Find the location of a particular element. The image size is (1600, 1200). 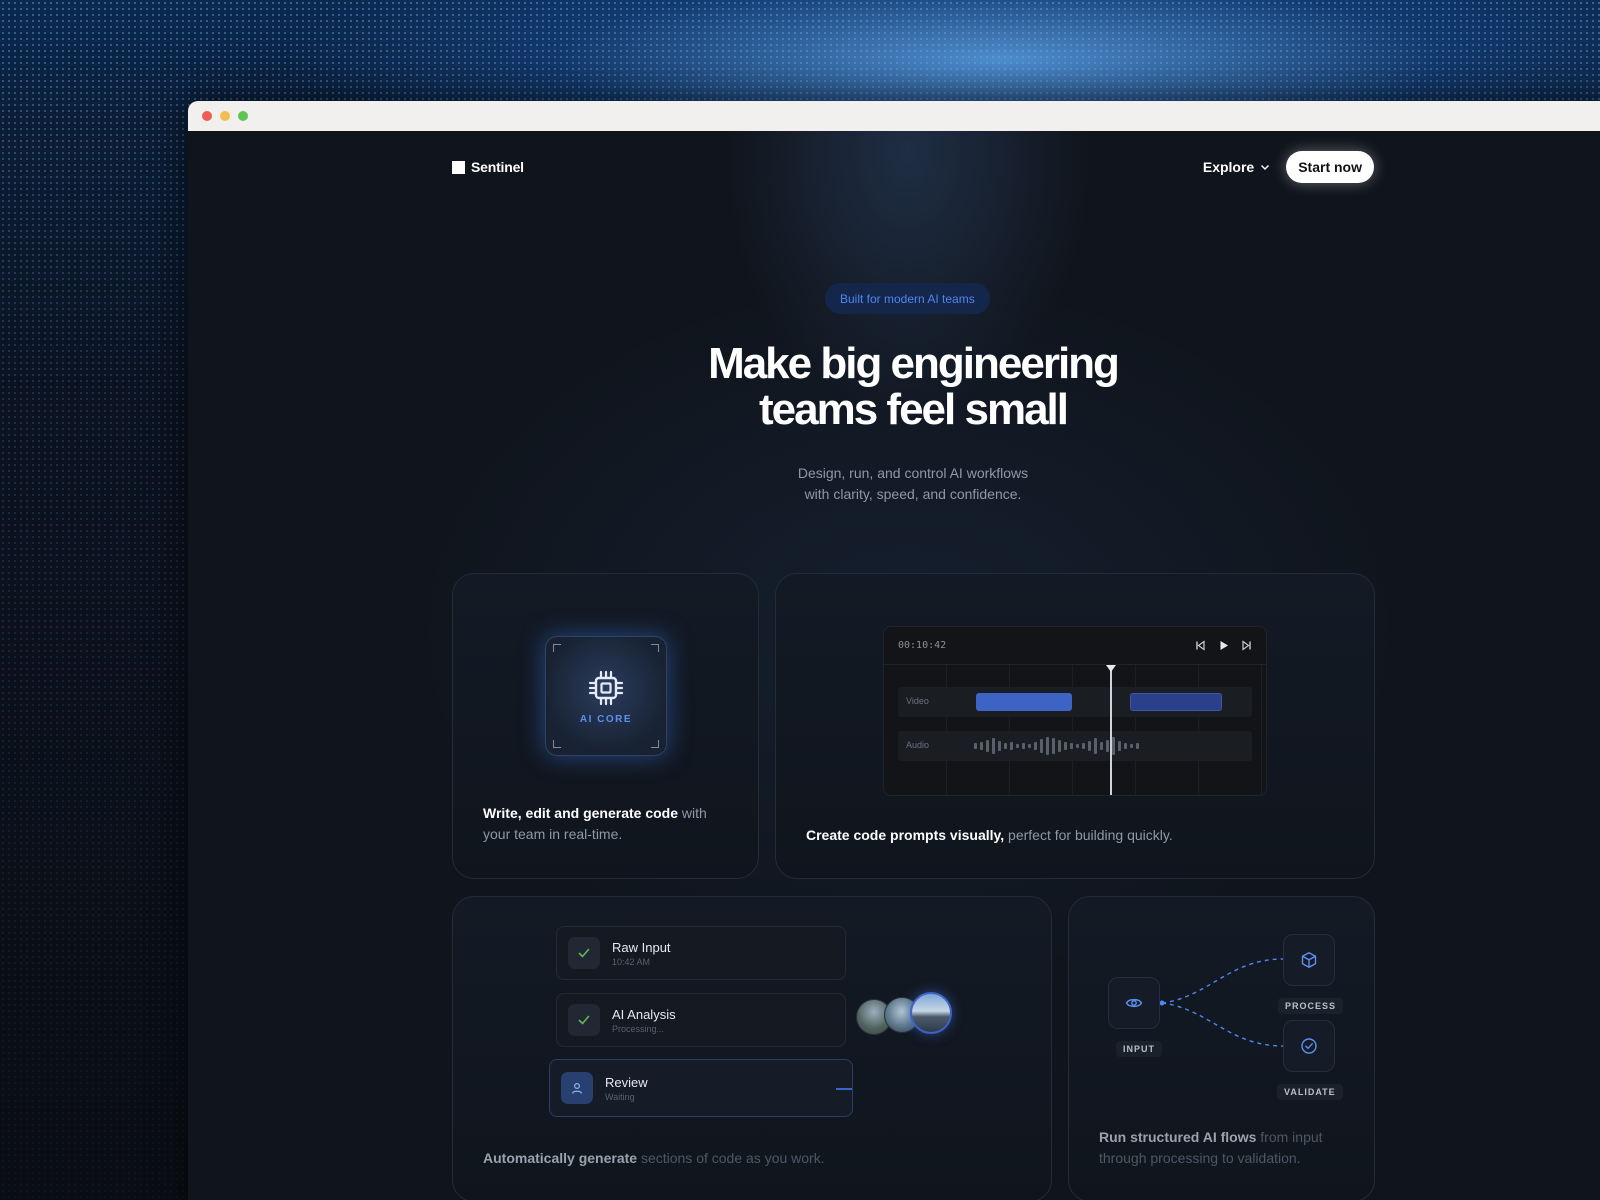

flow-node-process is located at coordinates (1309, 960).